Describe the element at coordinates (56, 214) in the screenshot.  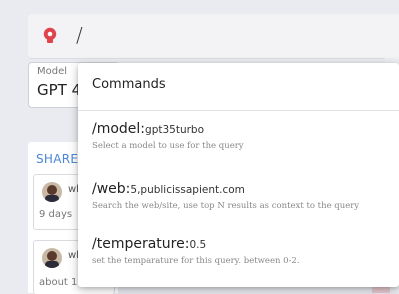
I see `card-time: 9 days` at that location.